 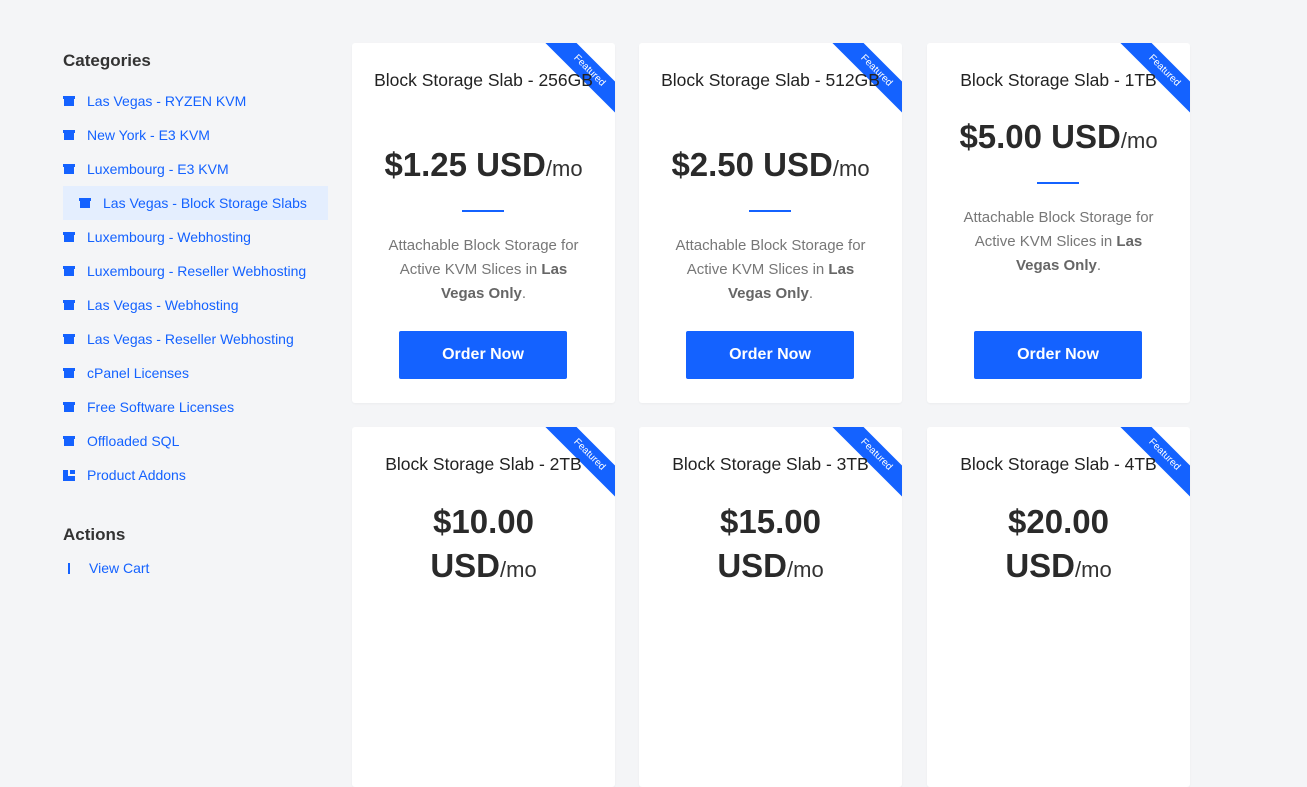 I want to click on sidebar-item-cpanel-licenses: cPanel Licenses, so click(x=195, y=373).